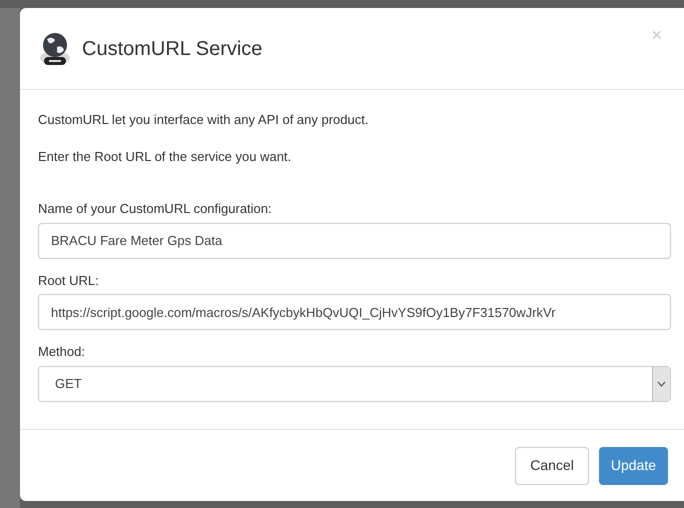 This screenshot has width=684, height=508. Describe the element at coordinates (55, 48) in the screenshot. I see `globe-url-icon` at that location.